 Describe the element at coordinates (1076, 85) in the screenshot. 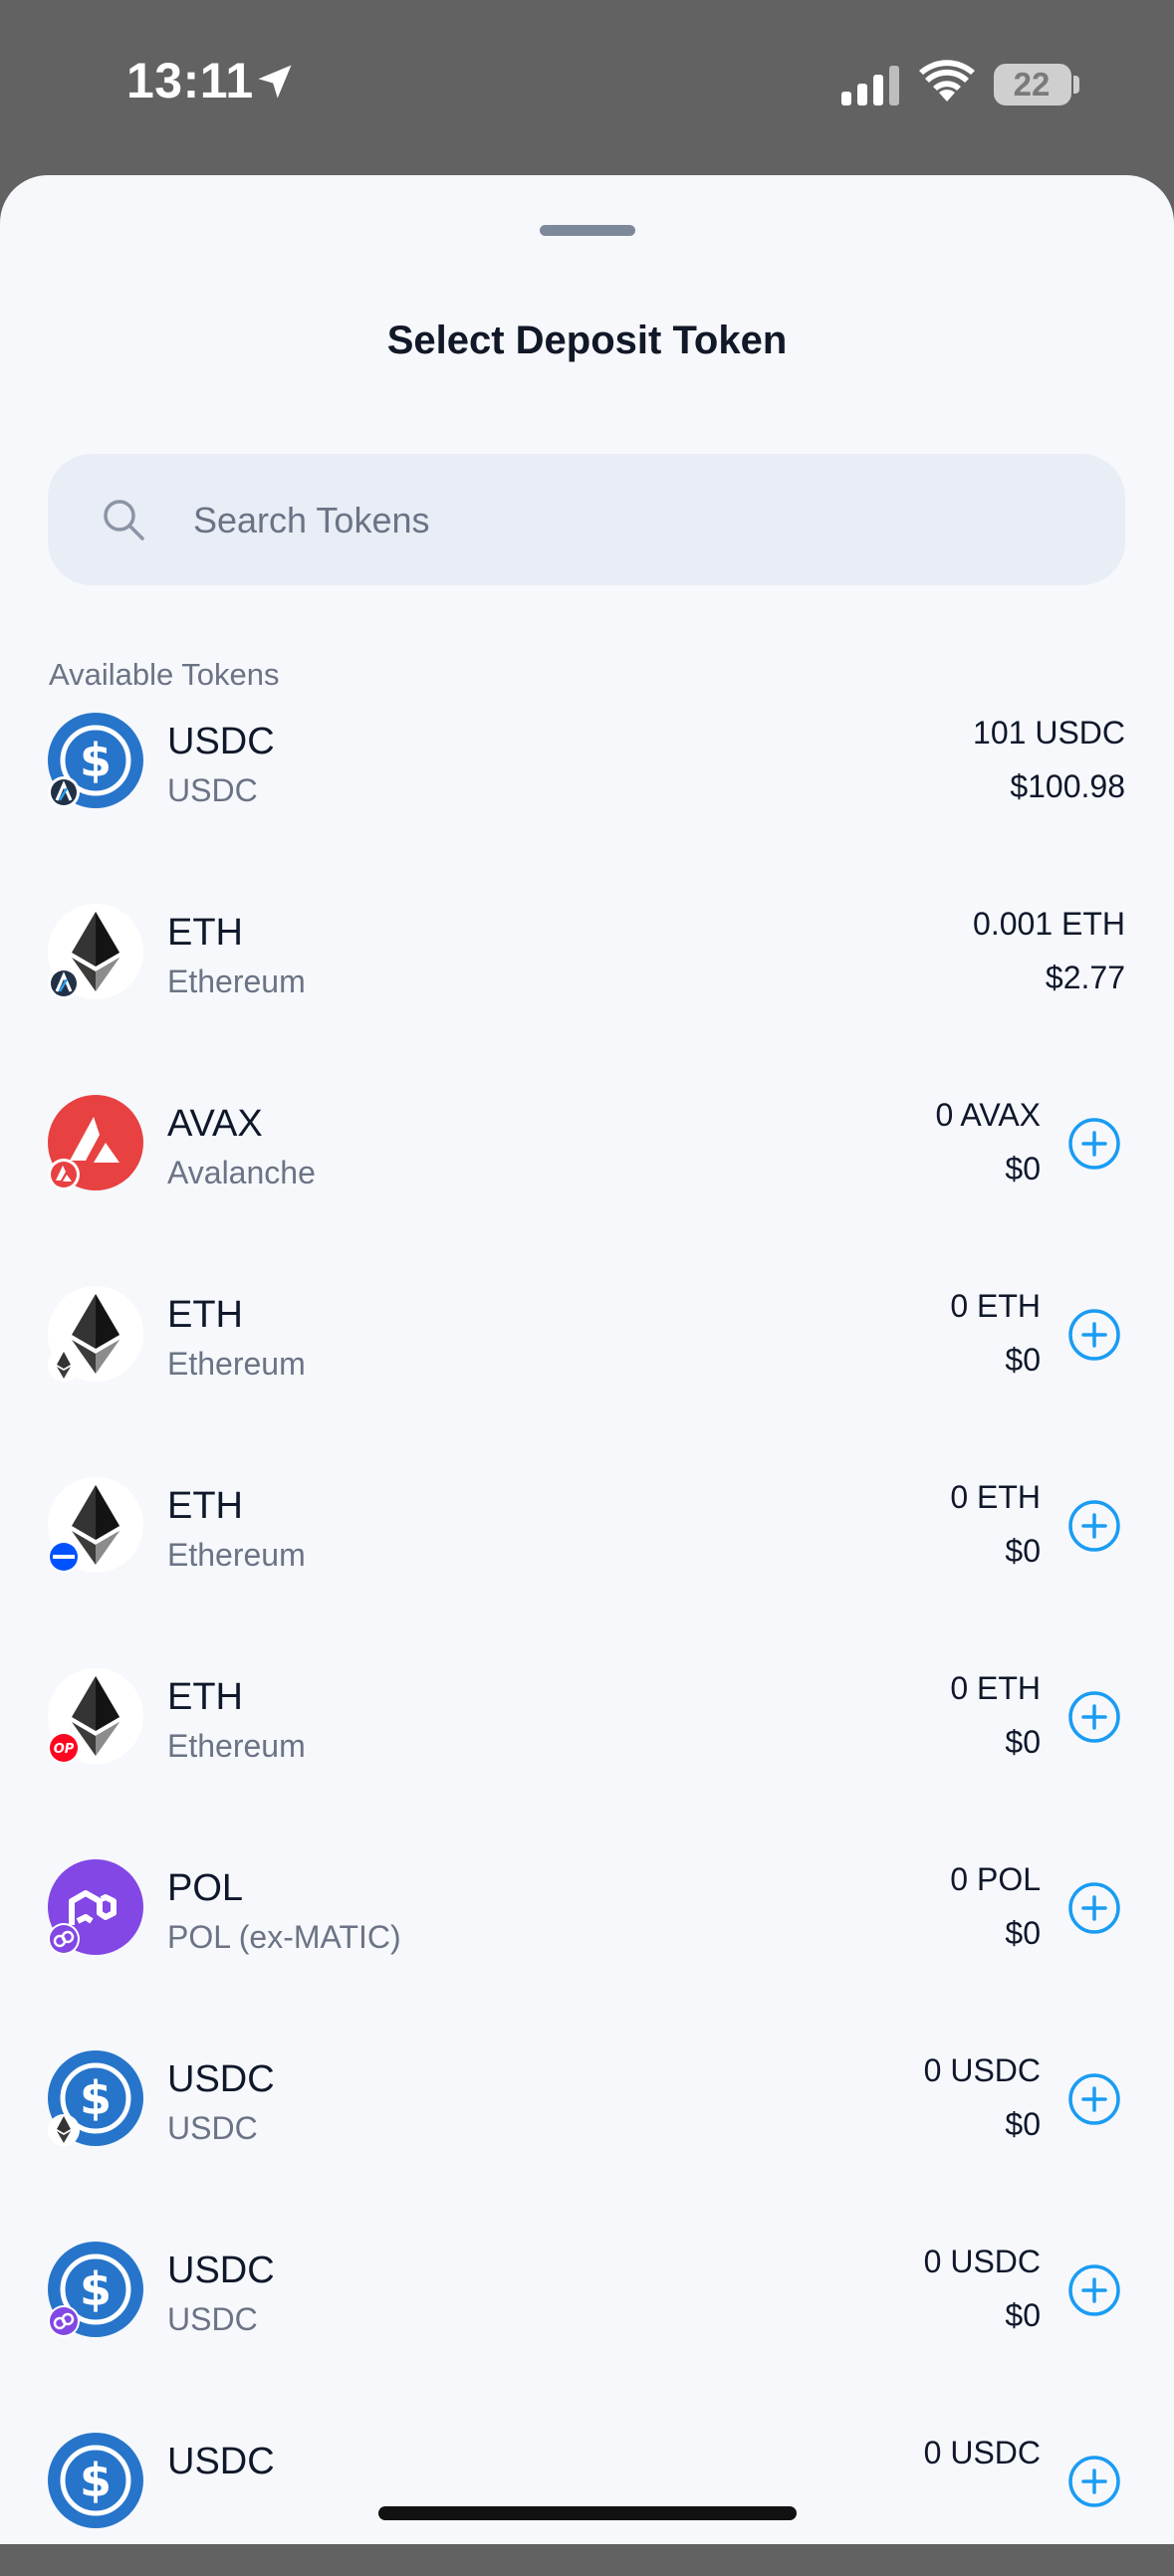

I see `battery-cap` at that location.